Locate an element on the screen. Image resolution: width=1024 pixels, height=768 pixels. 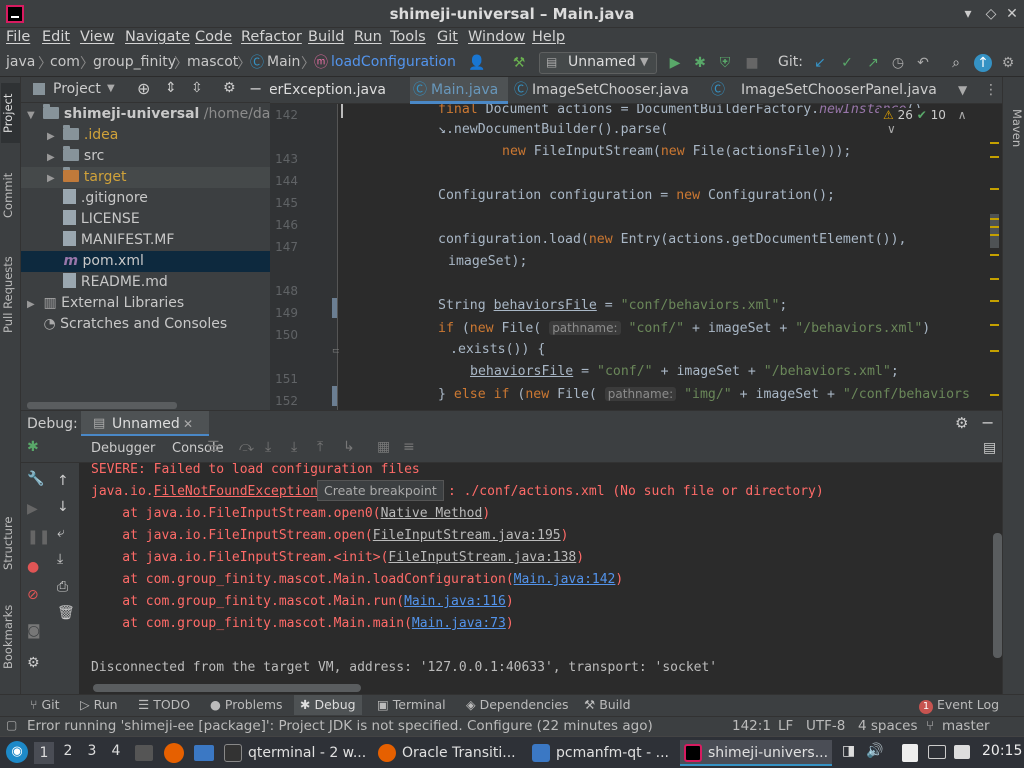
more-icon: ⋮ is located at coordinates (991, 90).